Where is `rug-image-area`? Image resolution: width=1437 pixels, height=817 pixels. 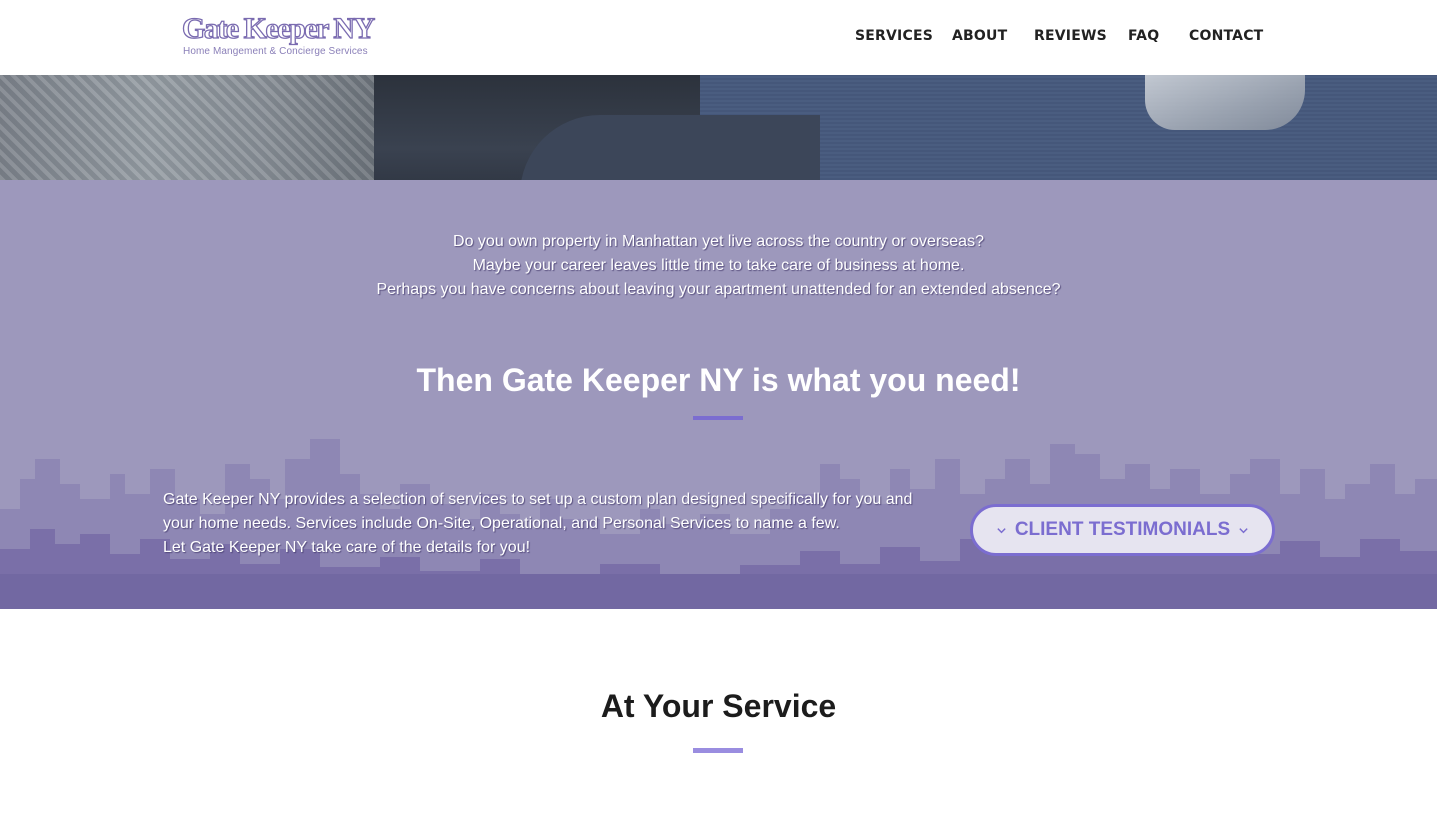
rug-image-area is located at coordinates (187, 127).